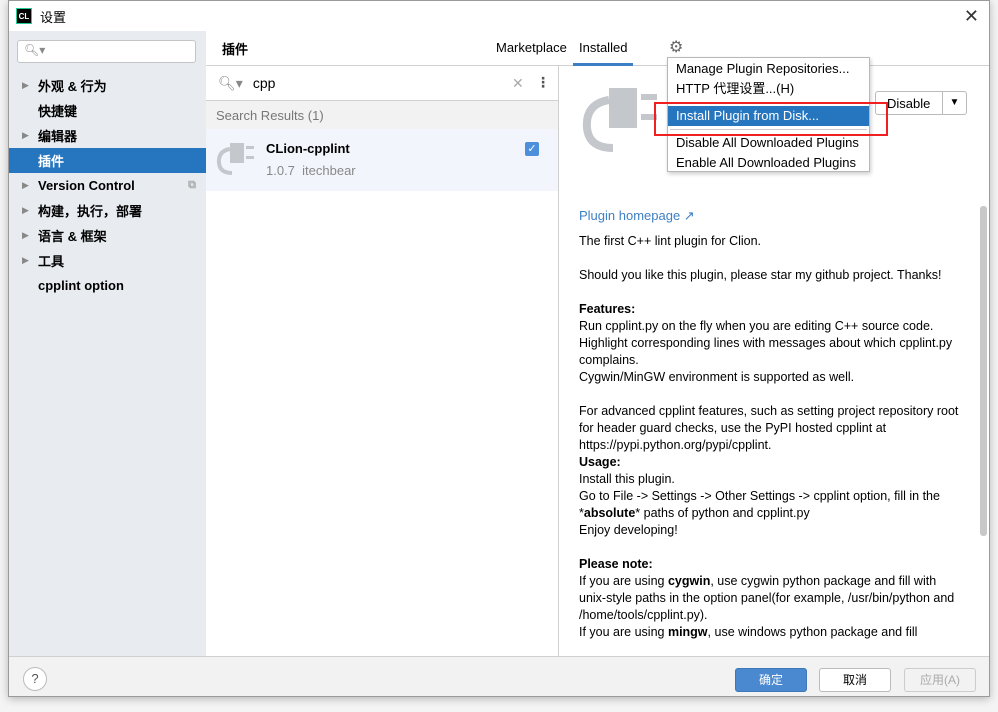 Image resolution: width=998 pixels, height=712 pixels. I want to click on sidebar-item-label: 快捷键, so click(58, 111).